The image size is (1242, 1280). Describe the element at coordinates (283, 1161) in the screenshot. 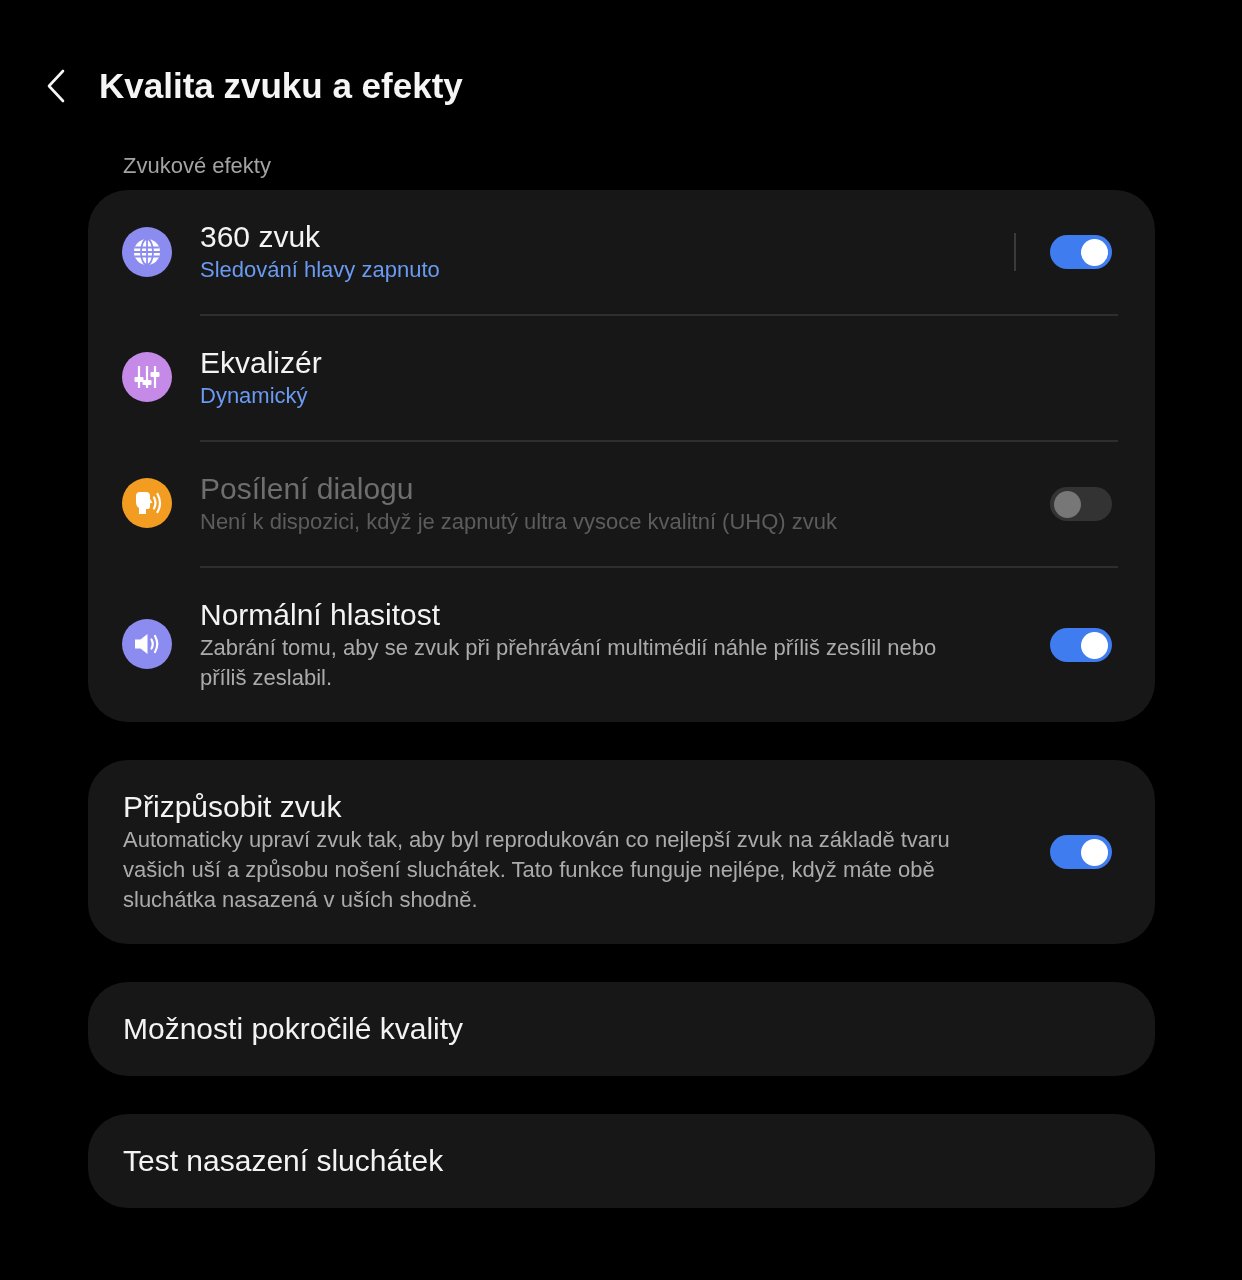

I see `item-title: Test nasazení sluchátek` at that location.